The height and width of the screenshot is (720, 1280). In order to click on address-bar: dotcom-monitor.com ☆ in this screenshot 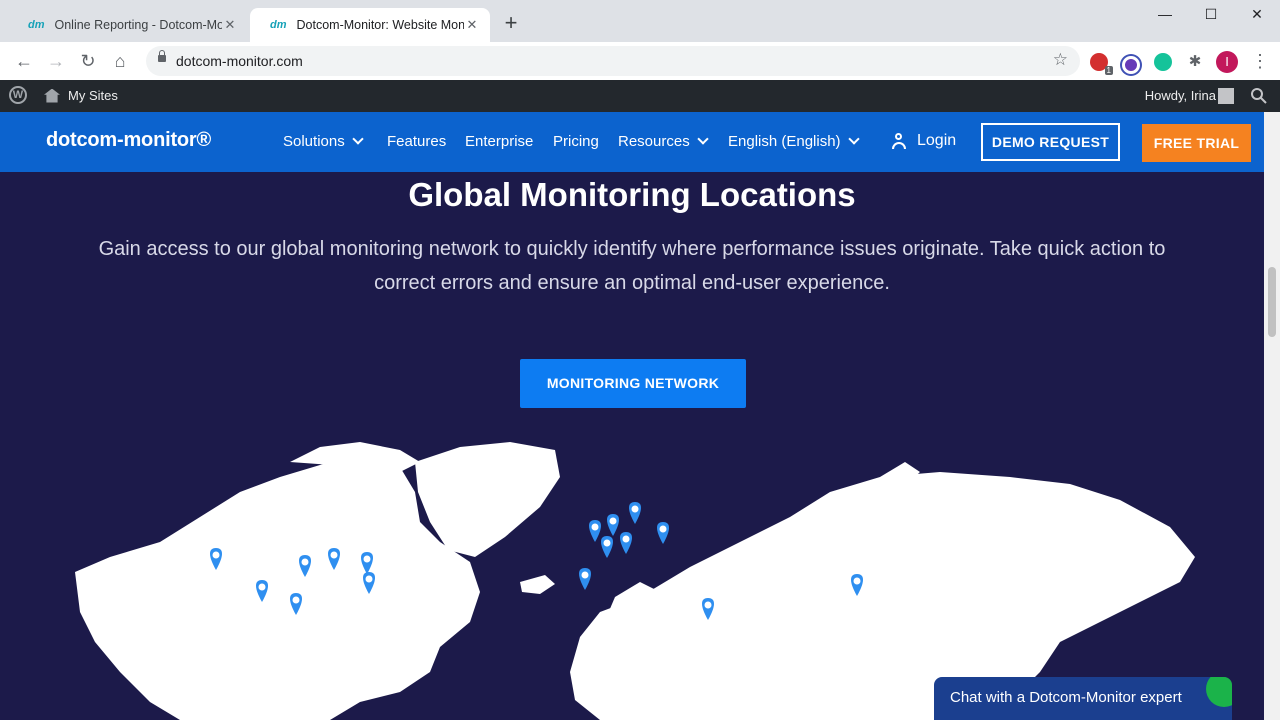, I will do `click(613, 61)`.